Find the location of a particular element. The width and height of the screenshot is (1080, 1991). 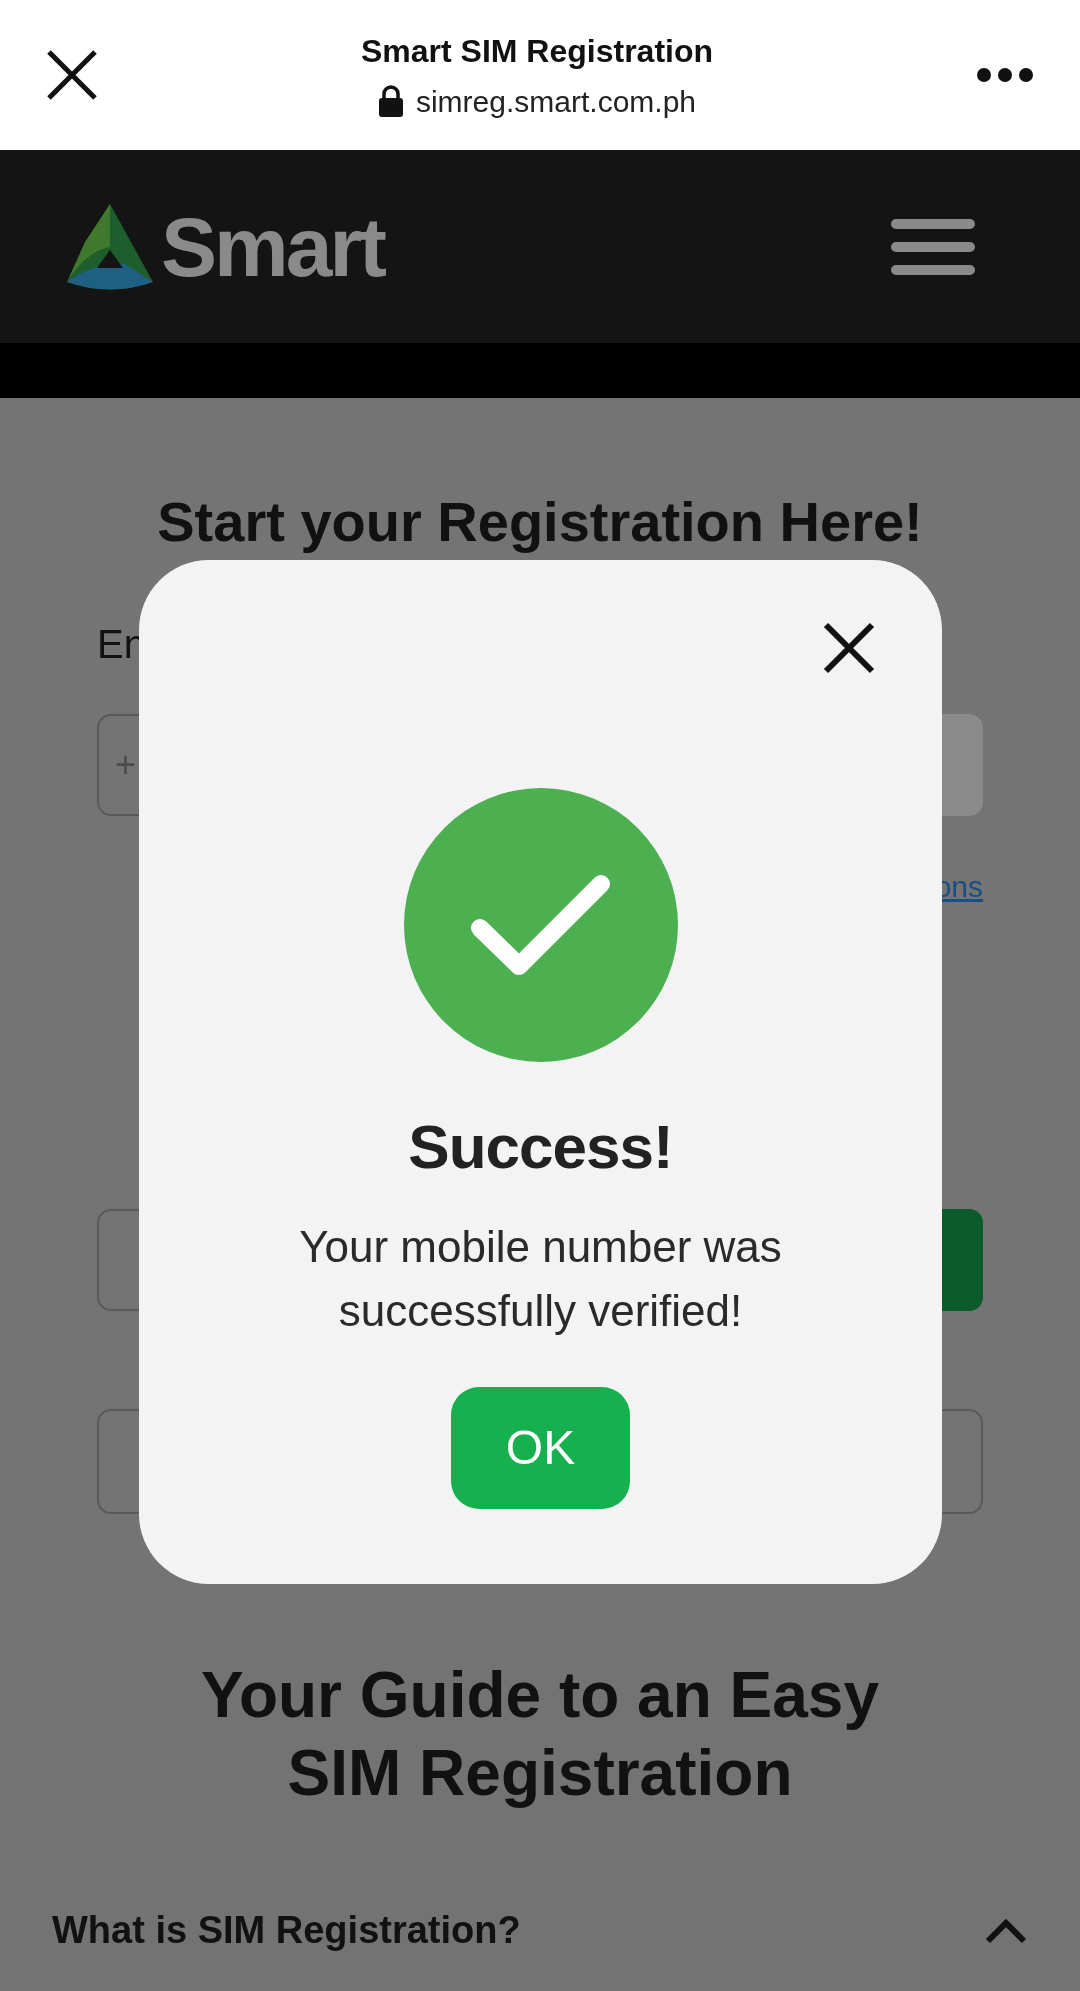

caret-up-icon is located at coordinates (1006, 1930).